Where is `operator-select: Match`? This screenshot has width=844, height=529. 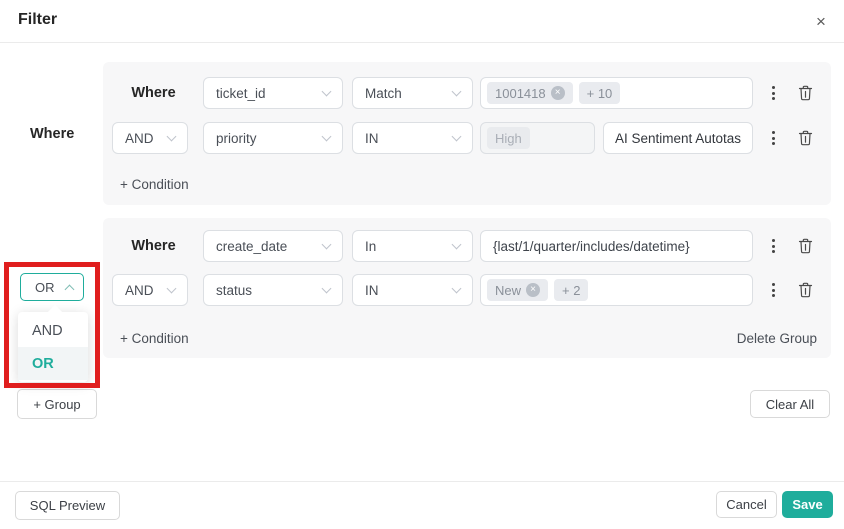
operator-select: Match is located at coordinates (412, 93).